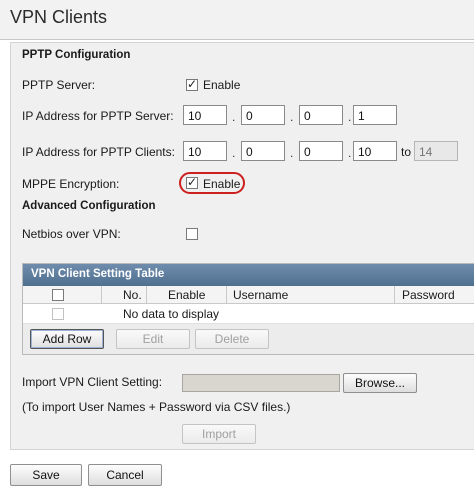  Describe the element at coordinates (98, 152) in the screenshot. I see `pptp-clients-ip-label: IP Address for PPTP Clients:` at that location.